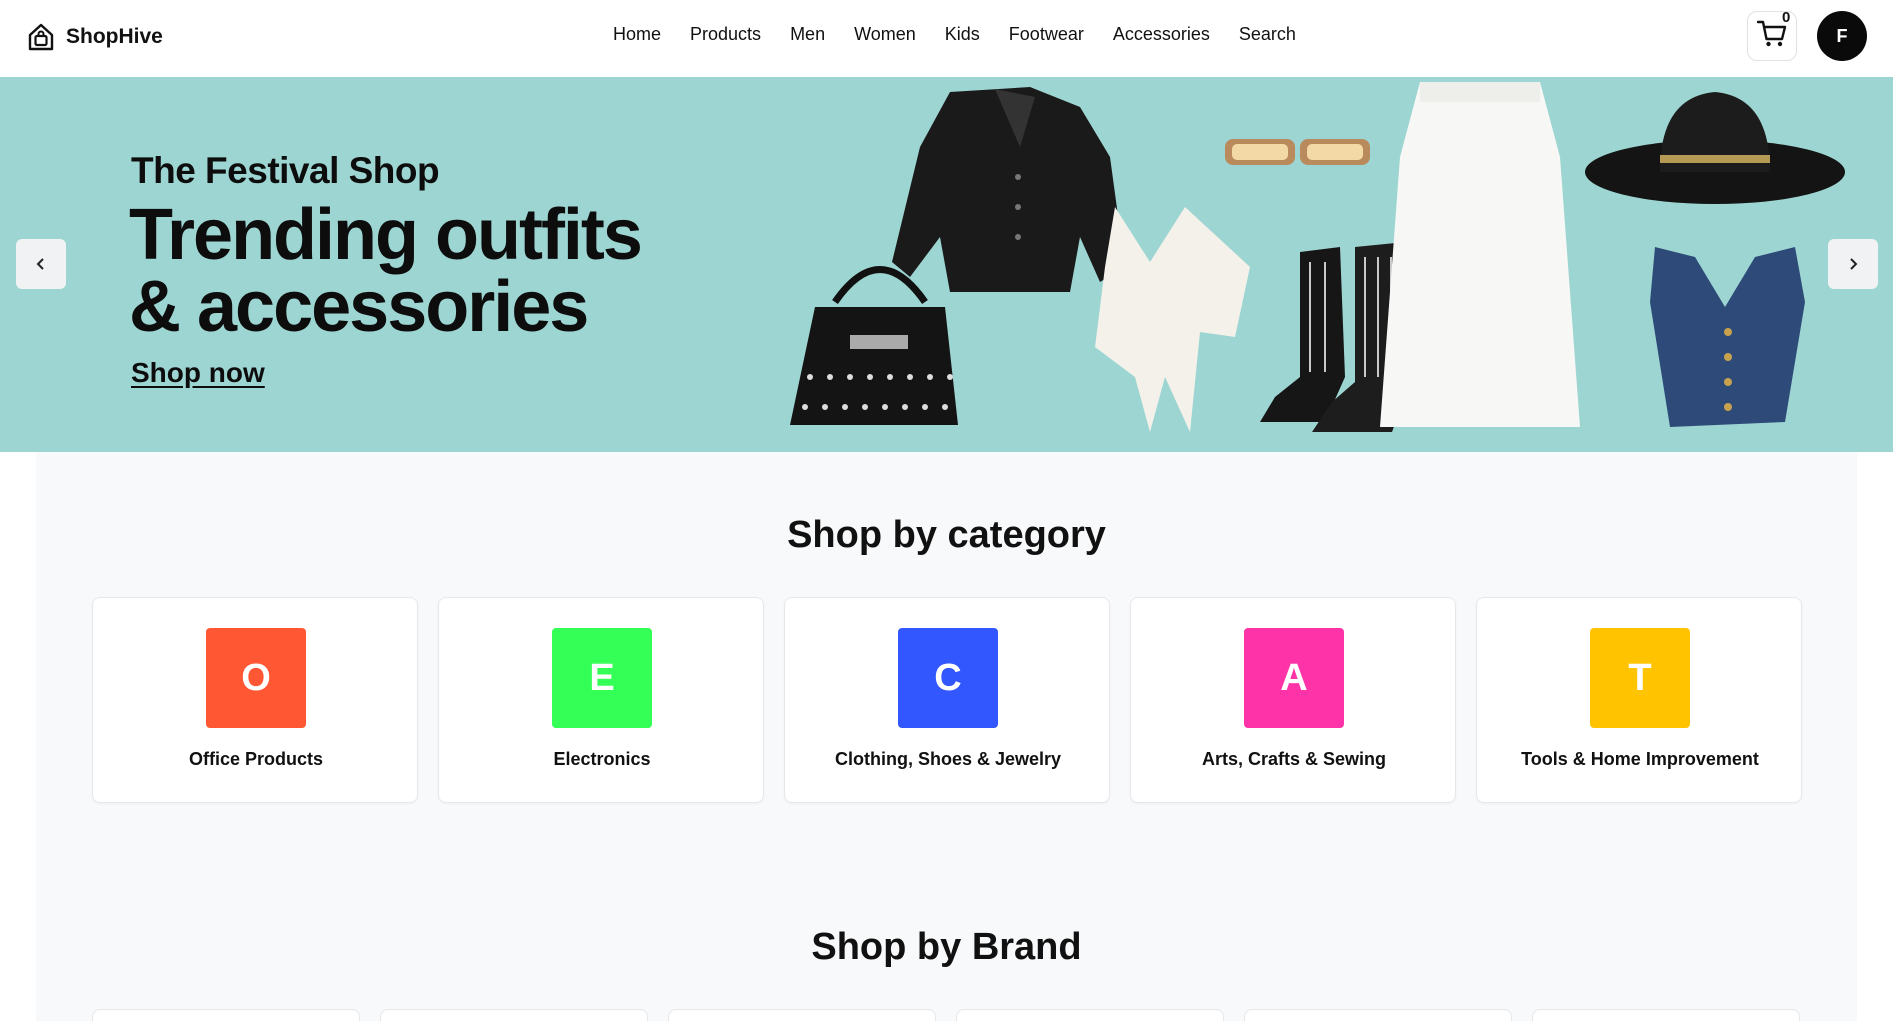  Describe the element at coordinates (948, 759) in the screenshot. I see `category-label: Clothing, Shoes & Jewelry` at that location.